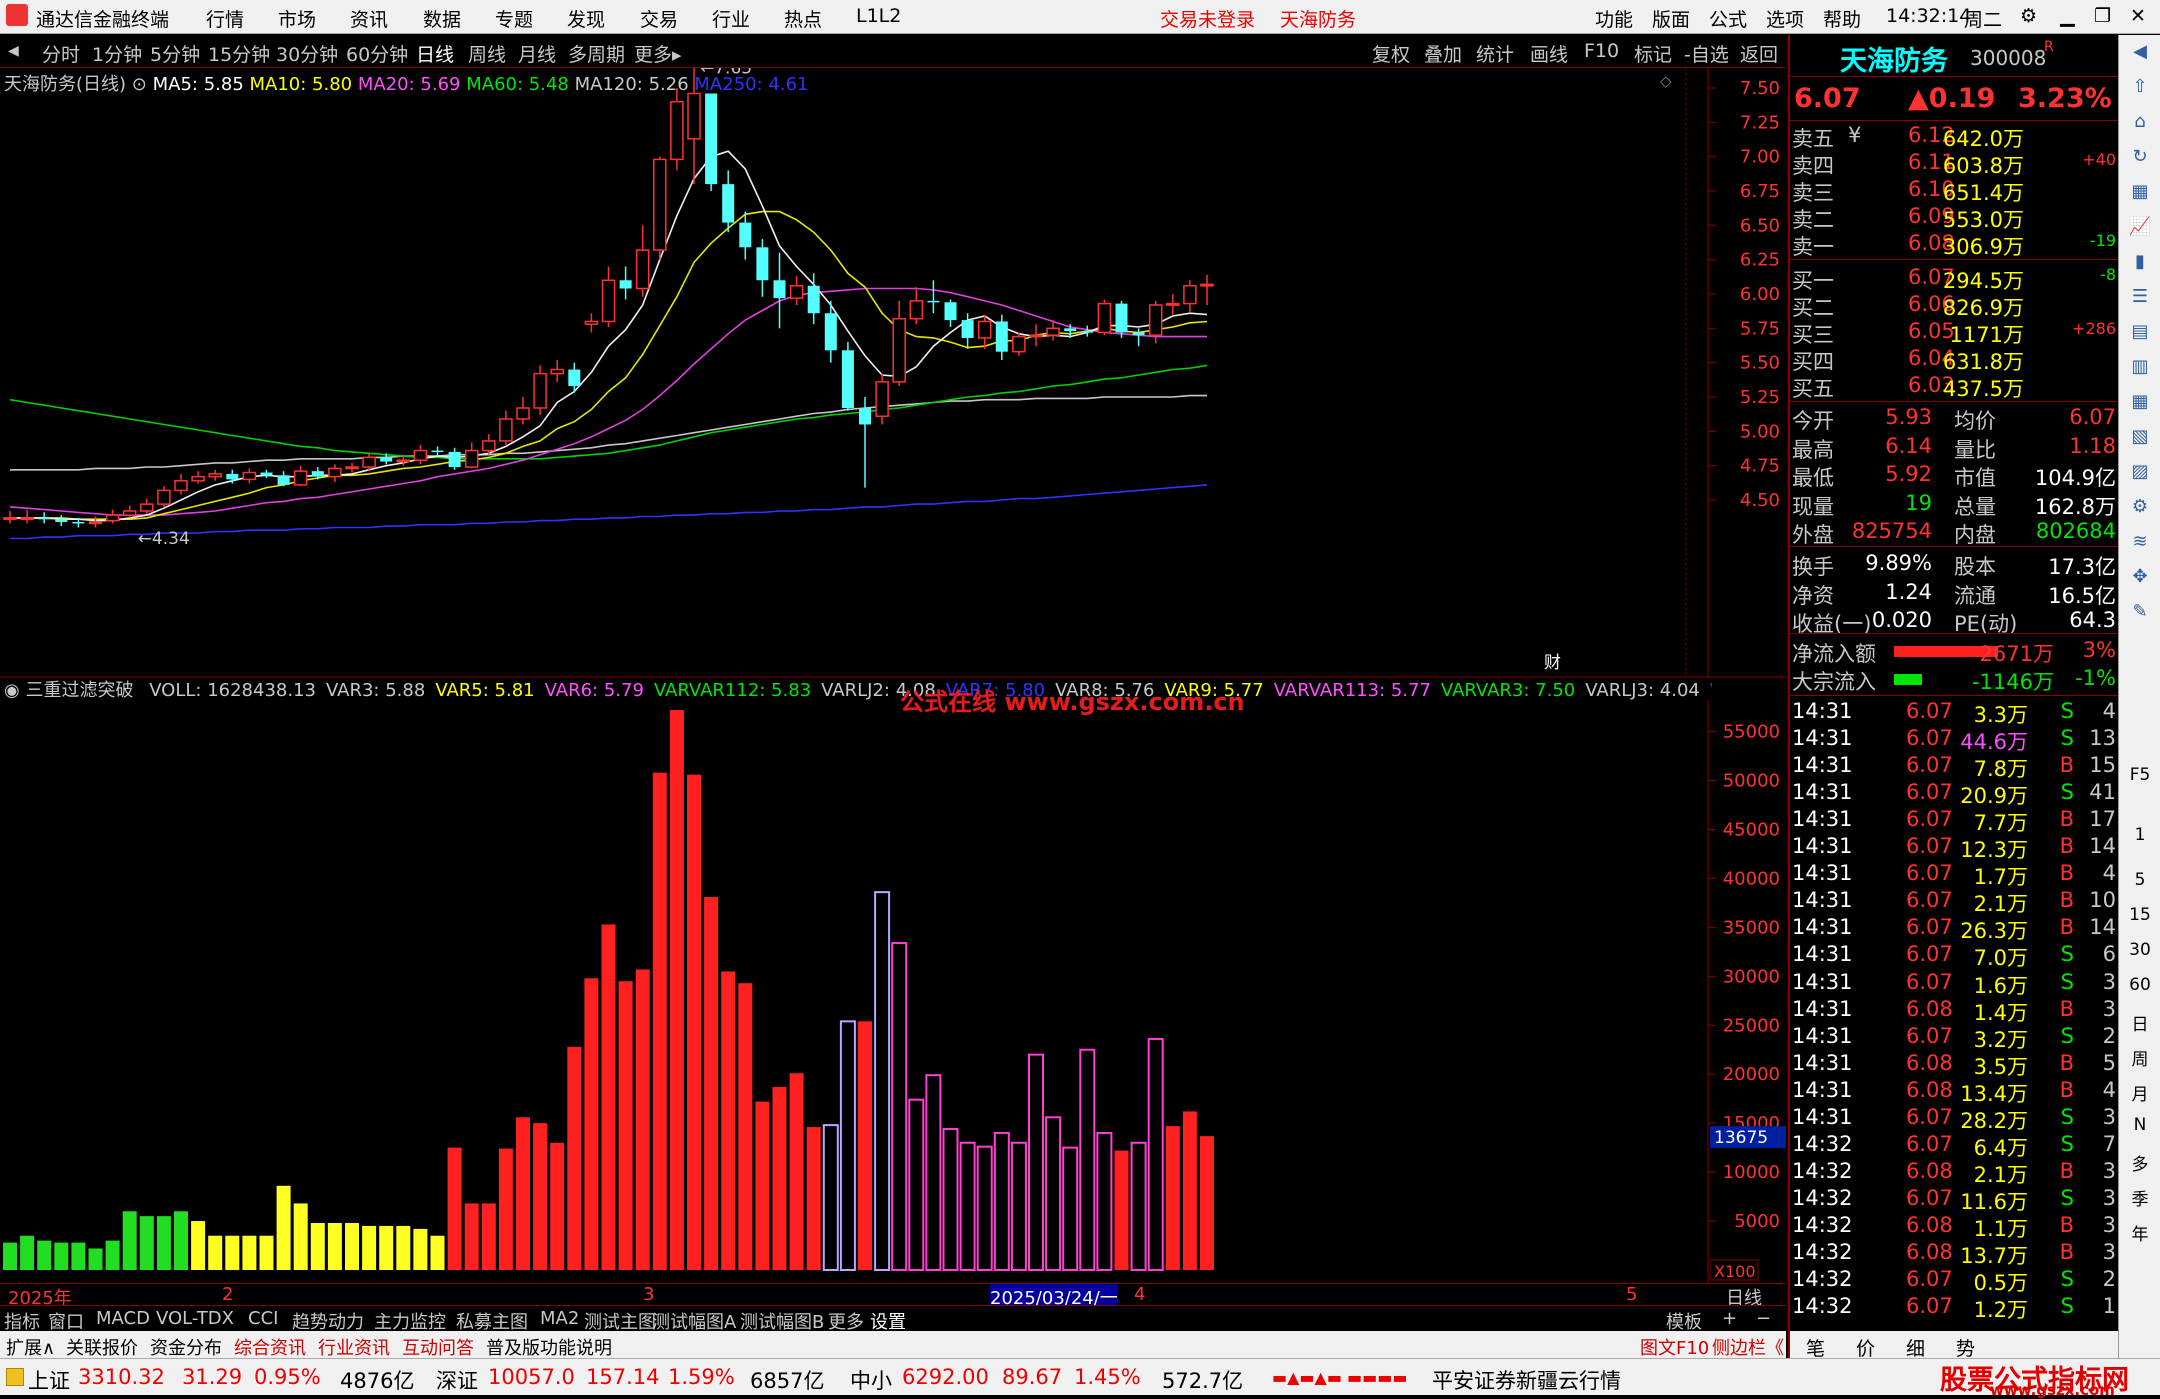 This screenshot has height=1399, width=2160. What do you see at coordinates (1785, 18) in the screenshot?
I see `menu-xuanxiang: 选项` at bounding box center [1785, 18].